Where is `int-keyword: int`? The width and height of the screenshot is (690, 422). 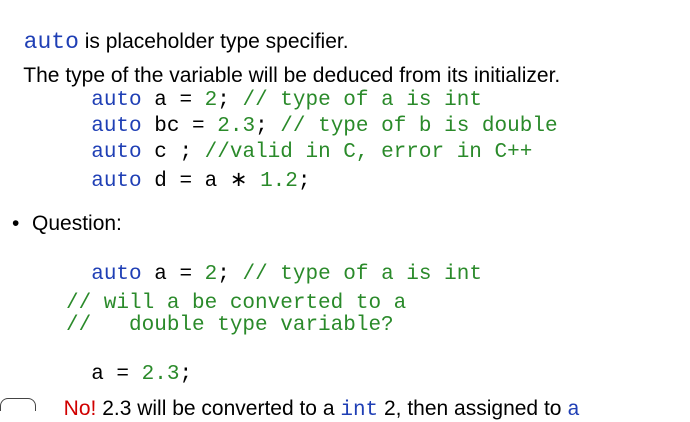 int-keyword: int is located at coordinates (359, 410).